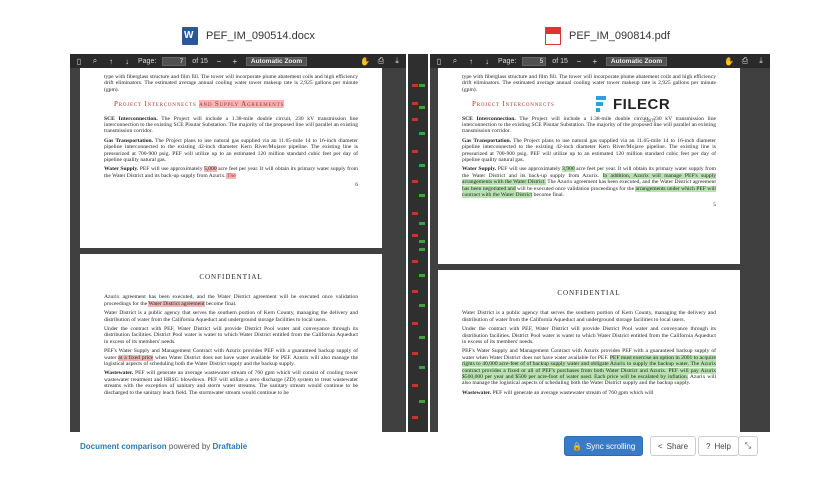 This screenshot has width=836, height=484. I want to click on collapse-icon: ⤡, so click(748, 445).